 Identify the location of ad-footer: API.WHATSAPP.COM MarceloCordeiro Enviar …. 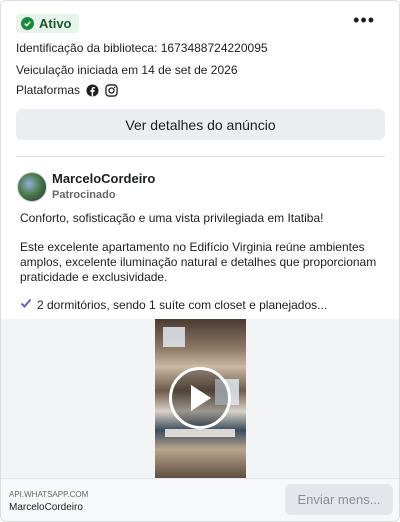
(200, 499).